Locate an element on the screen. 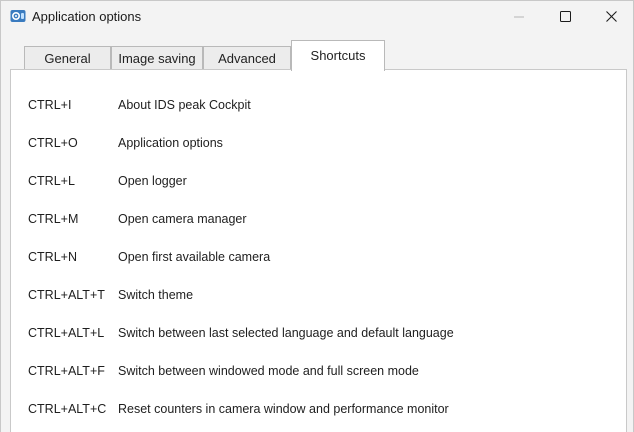  title-bar: Application options is located at coordinates (317, 16).